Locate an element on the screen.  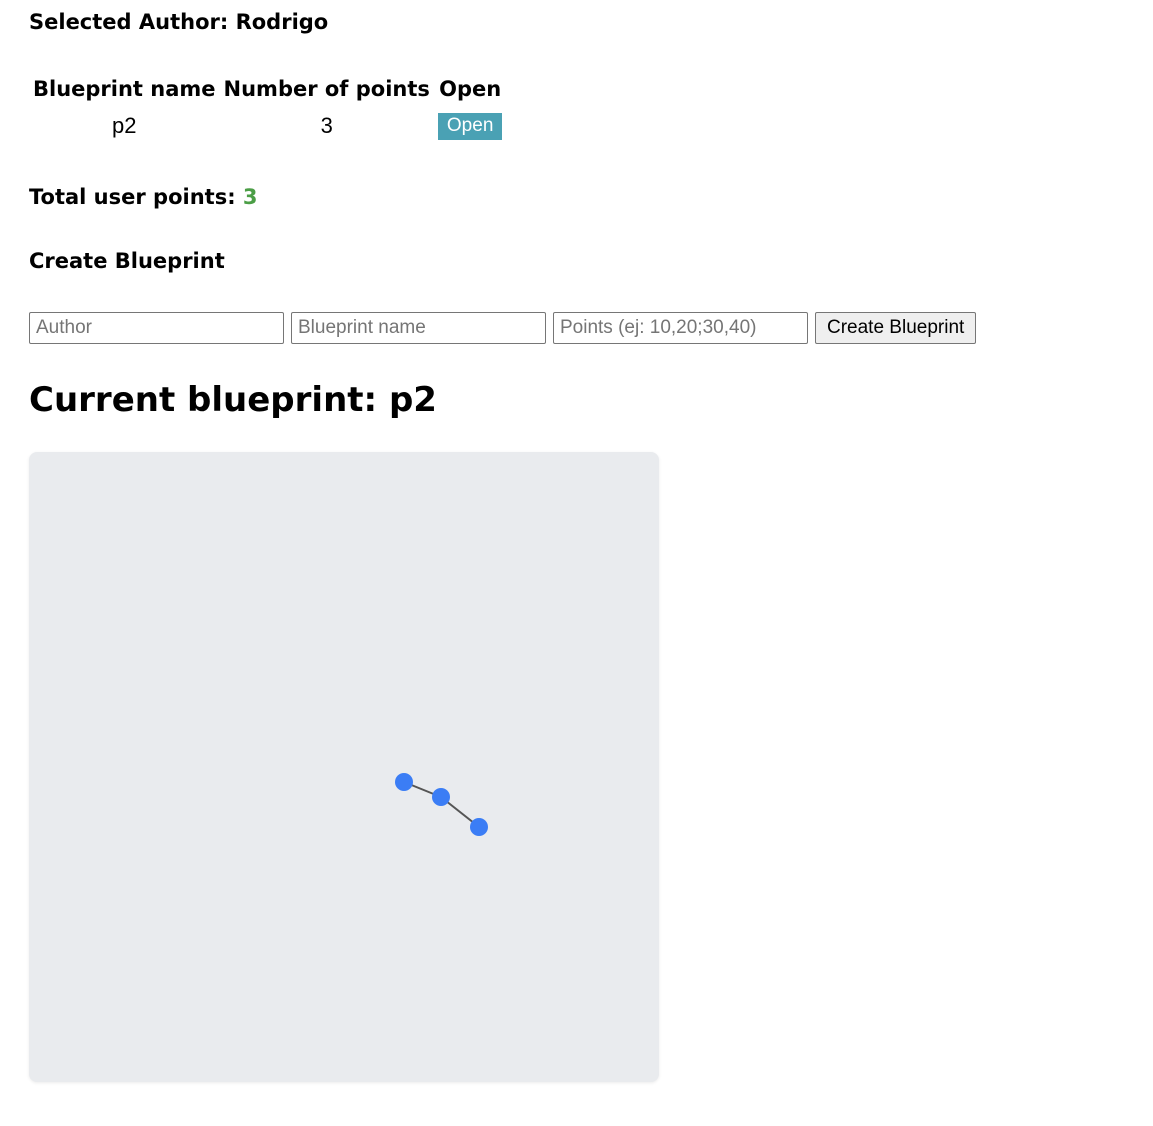
blueprint-drawing is located at coordinates (441, 804).